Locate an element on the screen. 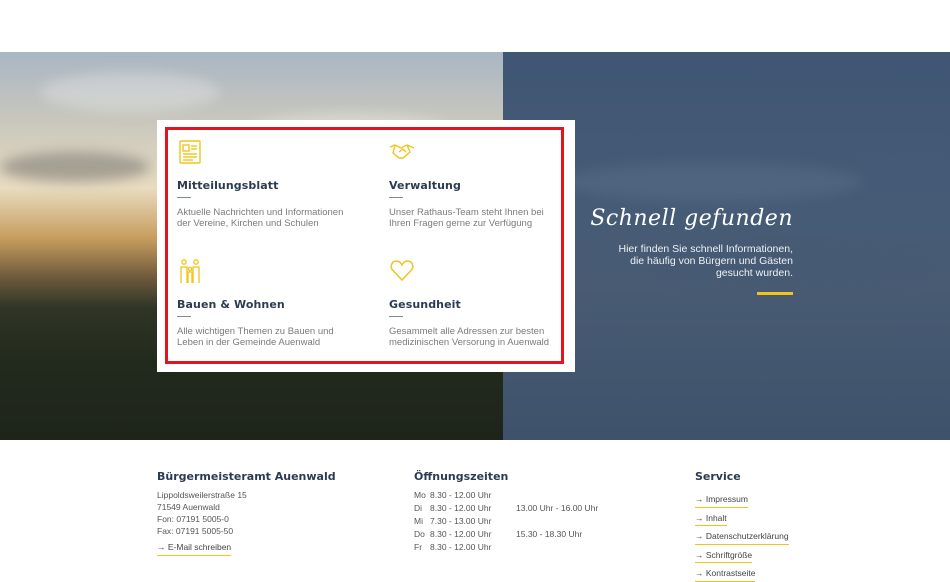  hours-day: Mo is located at coordinates (420, 495).